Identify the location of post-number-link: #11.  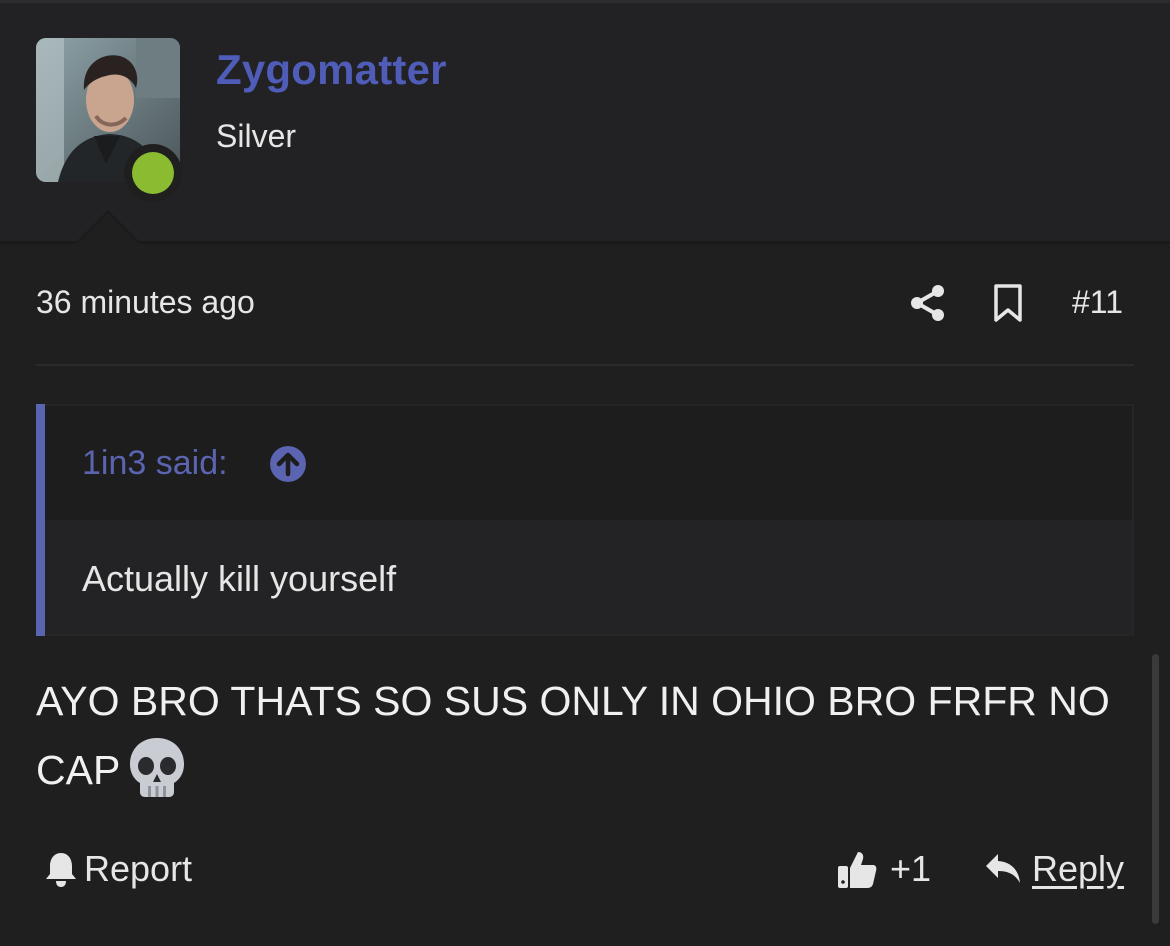
(1097, 302).